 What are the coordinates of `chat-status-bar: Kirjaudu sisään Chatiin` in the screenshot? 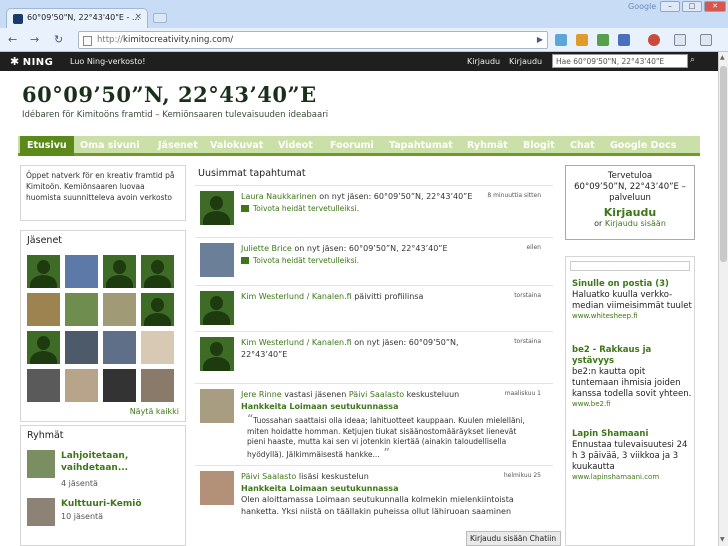 It's located at (513, 538).